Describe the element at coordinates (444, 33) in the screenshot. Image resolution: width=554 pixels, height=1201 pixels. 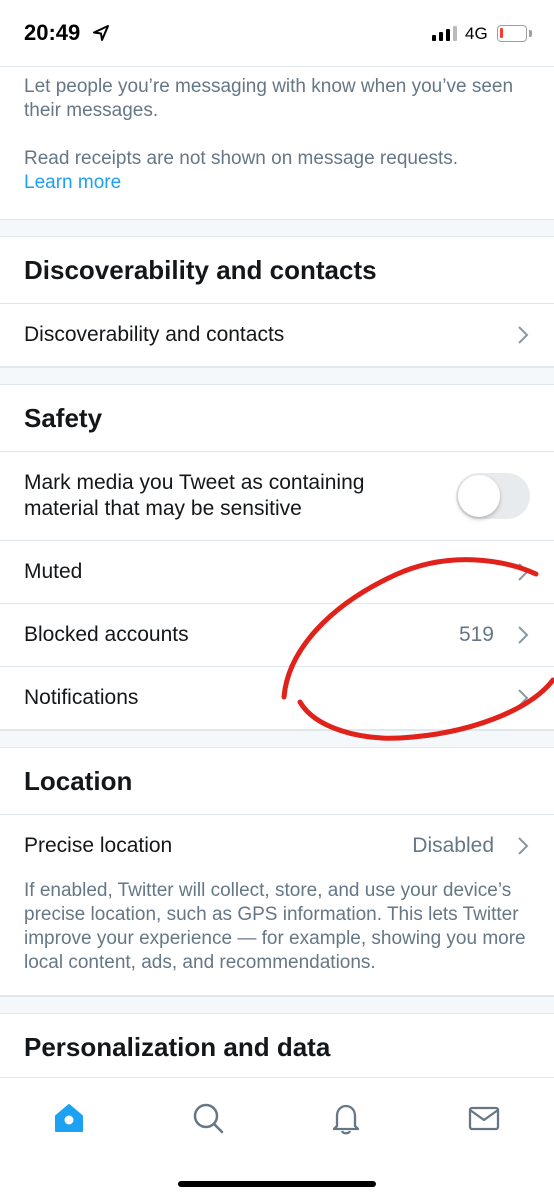
I see `signal-bars-icon` at that location.